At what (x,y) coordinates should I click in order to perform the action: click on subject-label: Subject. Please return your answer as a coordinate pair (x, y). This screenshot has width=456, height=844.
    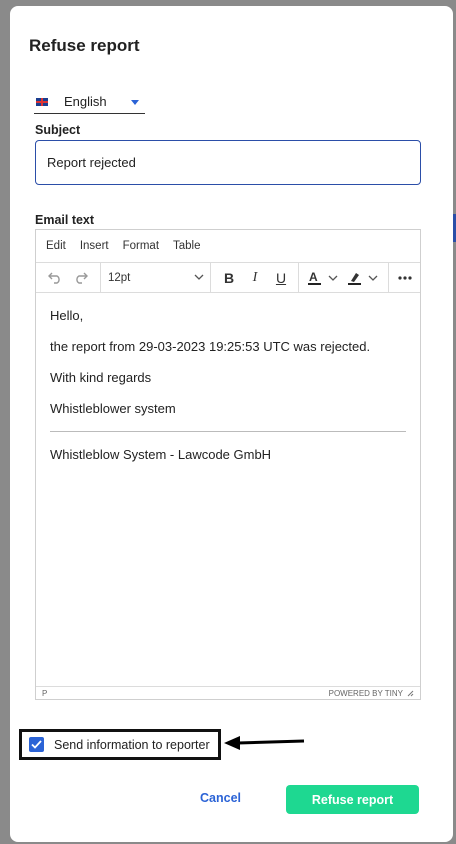
    Looking at the image, I should click on (58, 130).